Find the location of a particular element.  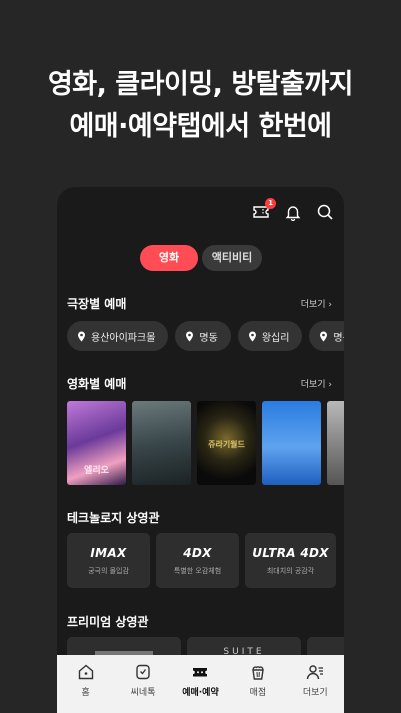

nav-snack: 매점 is located at coordinates (258, 676).